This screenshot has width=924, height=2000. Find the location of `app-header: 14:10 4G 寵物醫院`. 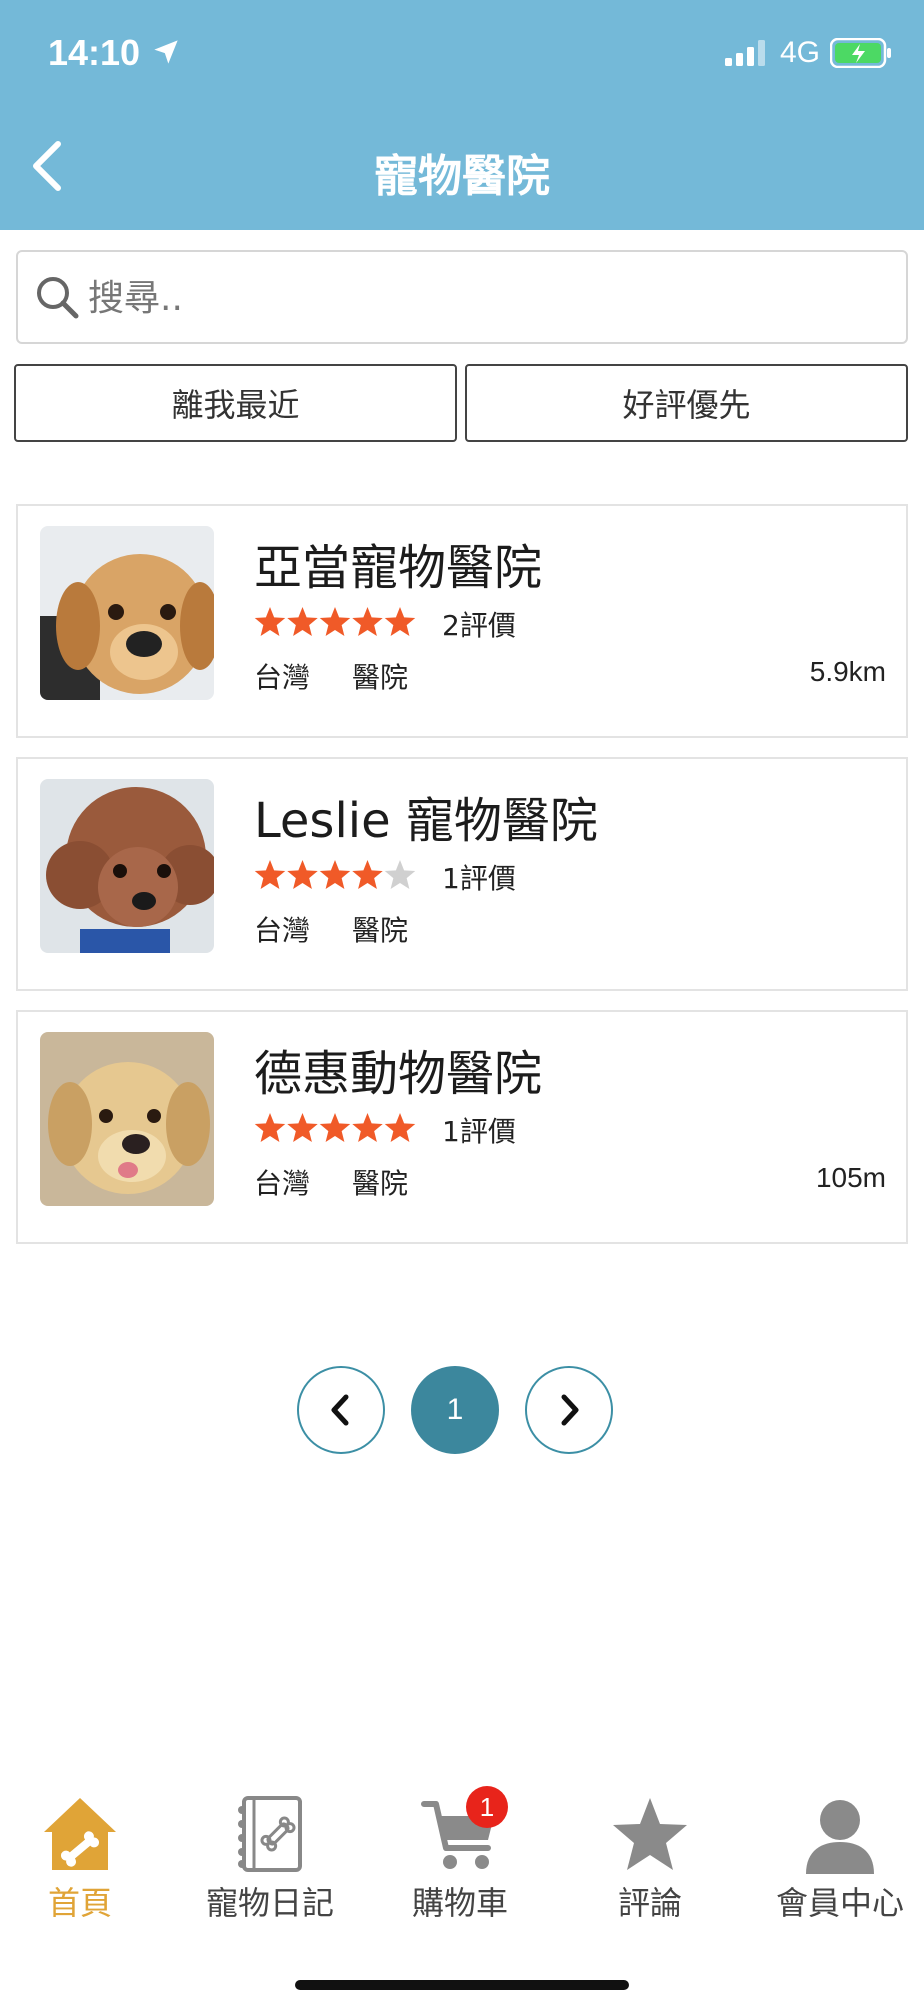

app-header: 14:10 4G 寵物醫院 is located at coordinates (462, 115).